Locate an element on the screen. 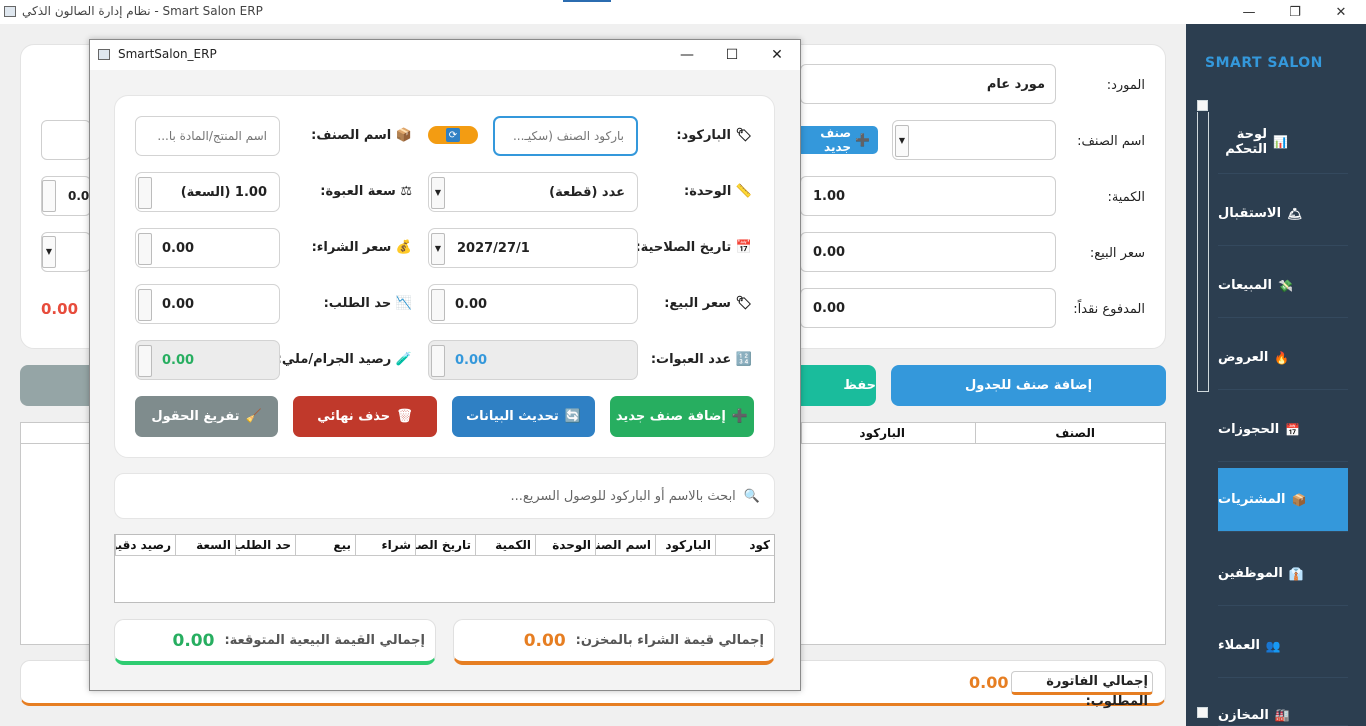  dropdown-arrow-icon: ▼ is located at coordinates (902, 141).